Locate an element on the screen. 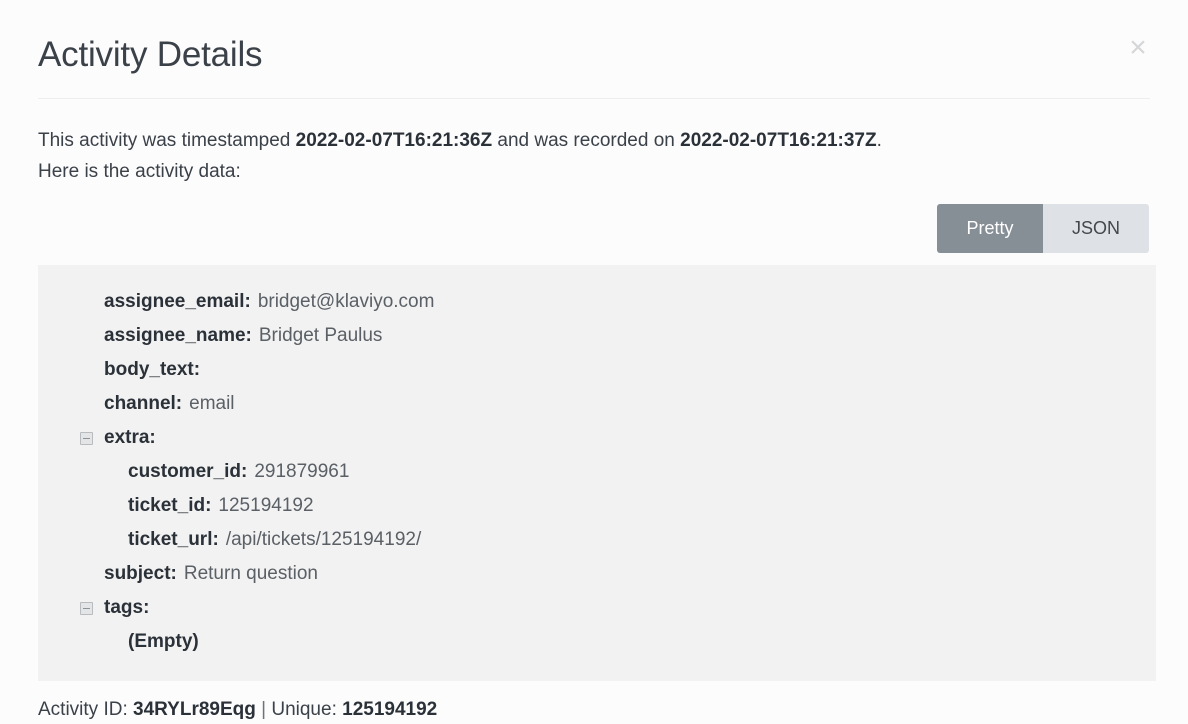 The image size is (1188, 724). modal-header: Activity Details × is located at coordinates (594, 49).